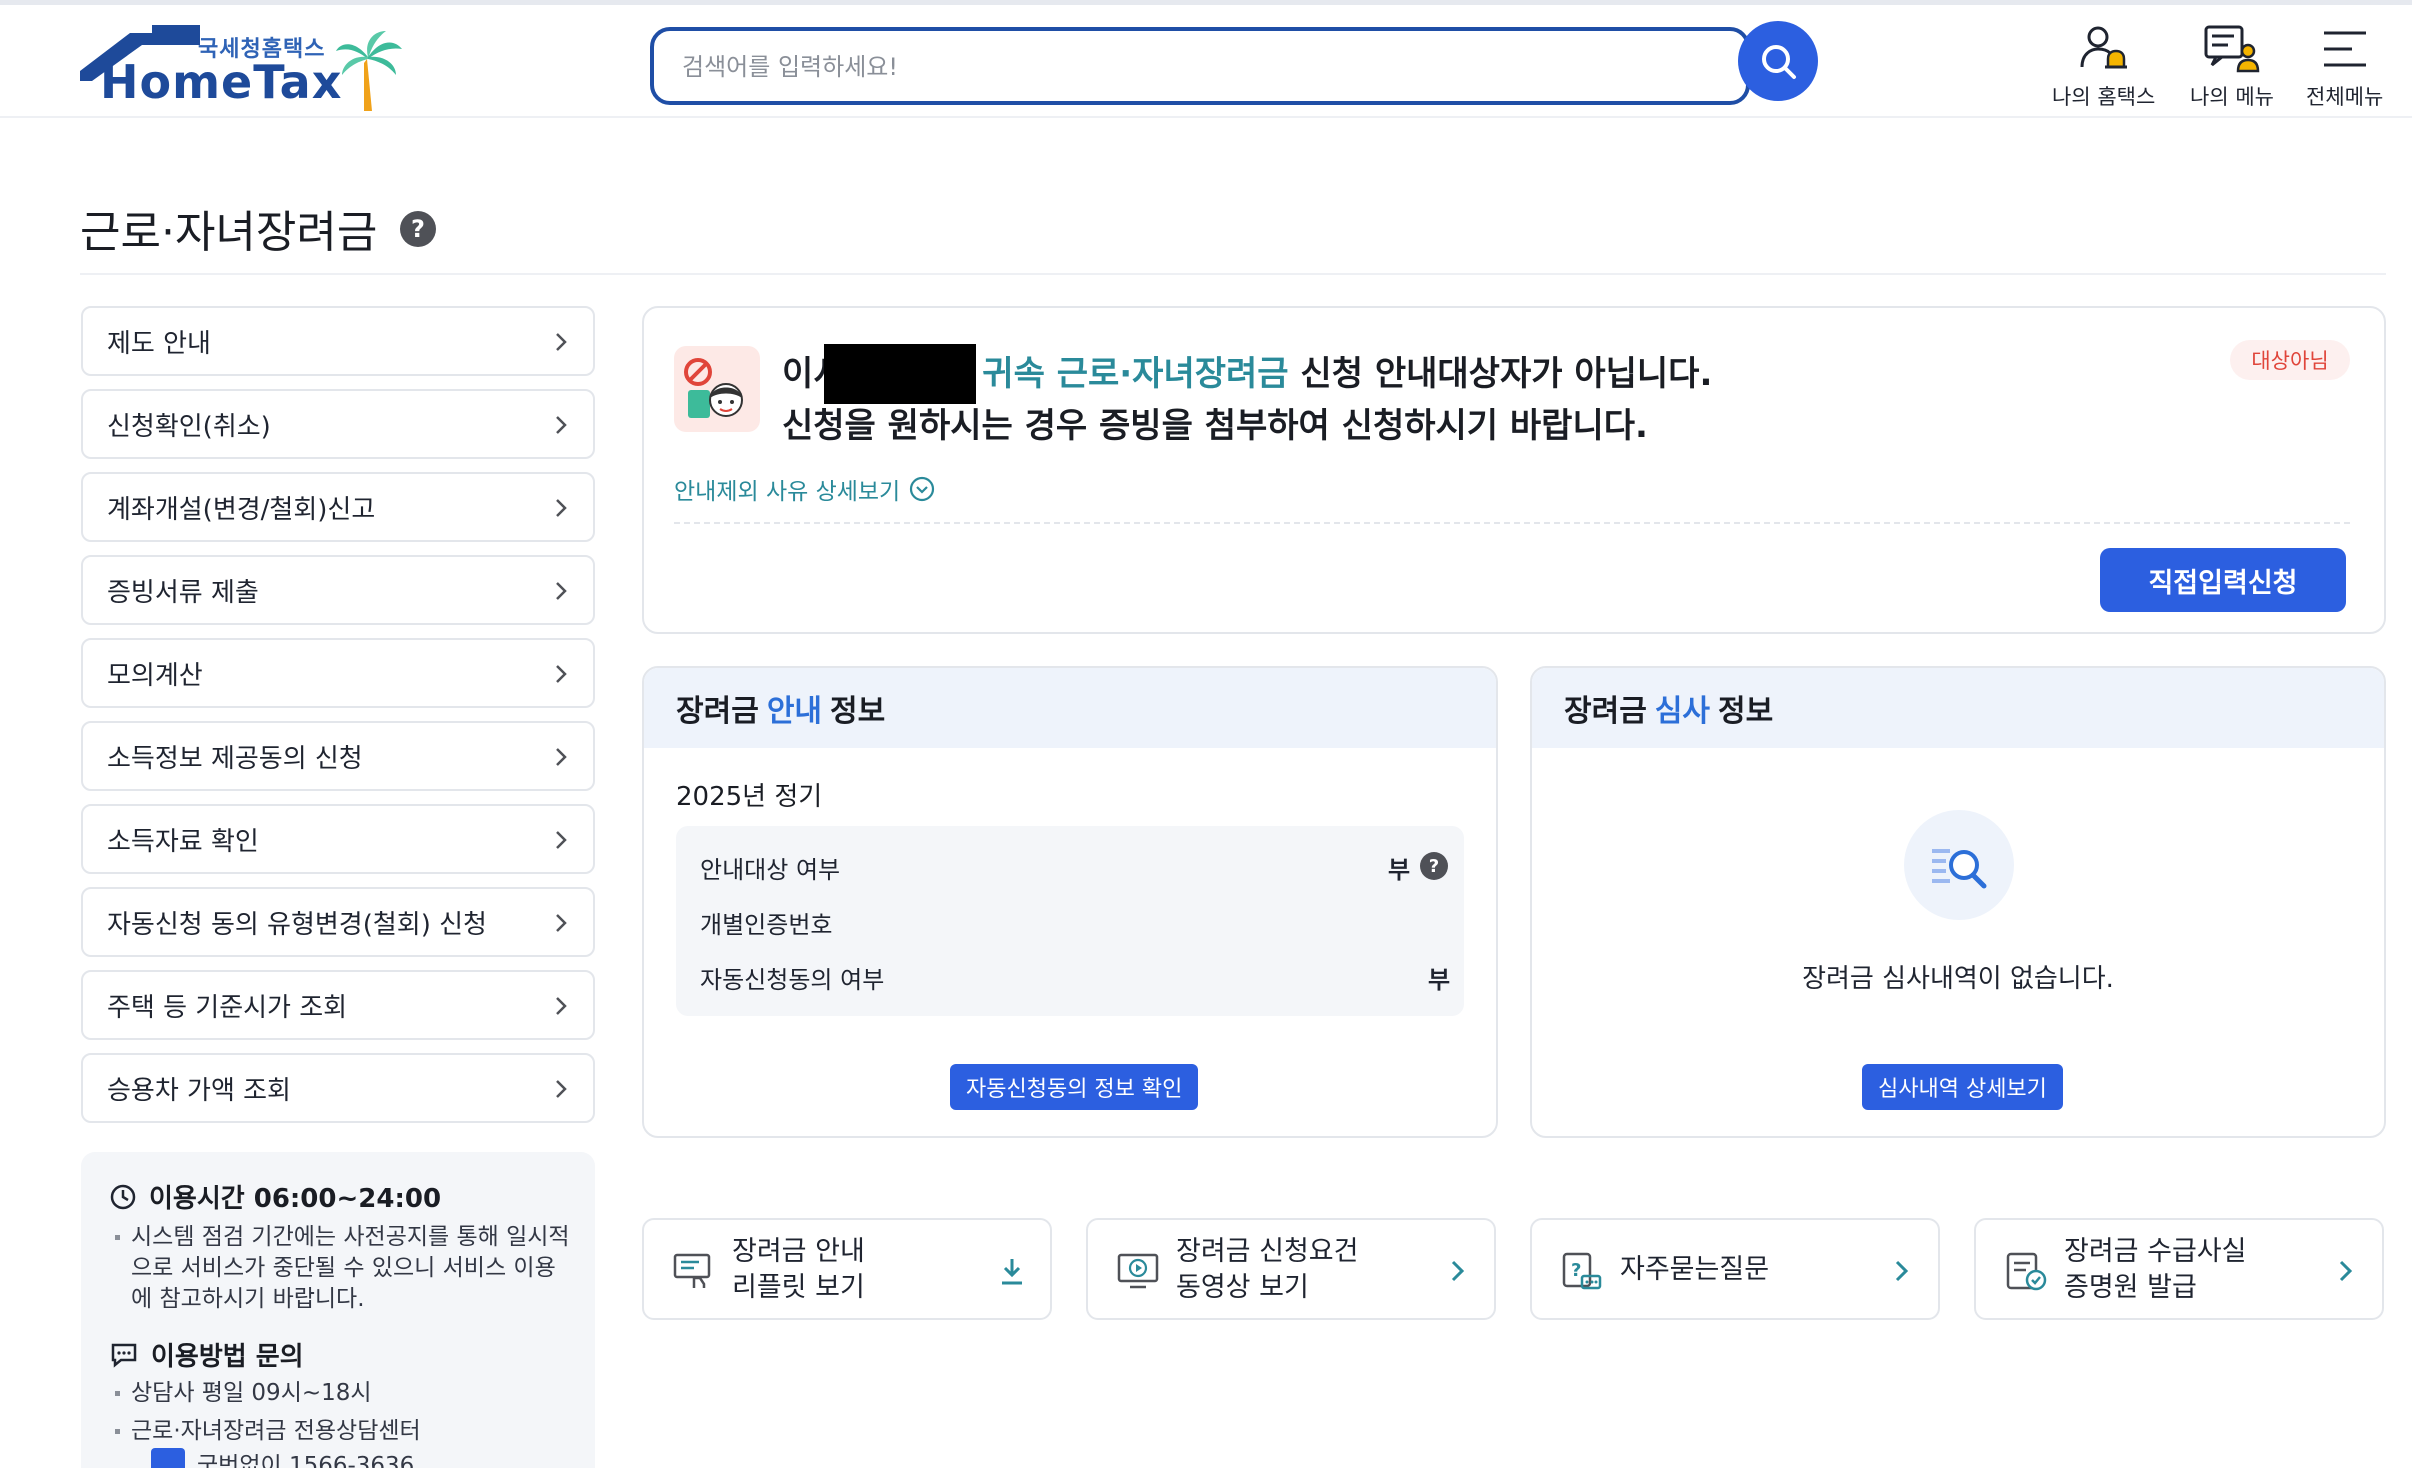 The image size is (2412, 1468). I want to click on nav-label: 나의 메뉴, so click(2232, 97).